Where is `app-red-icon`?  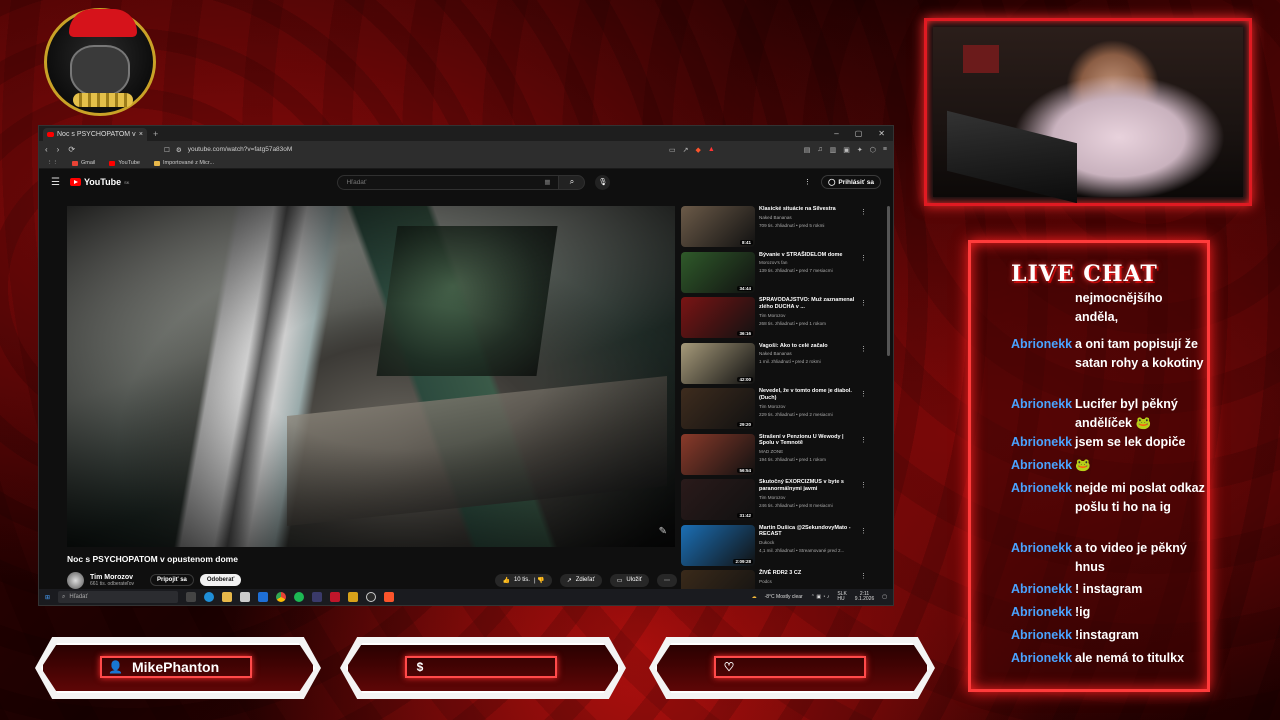
app-red-icon is located at coordinates (335, 597).